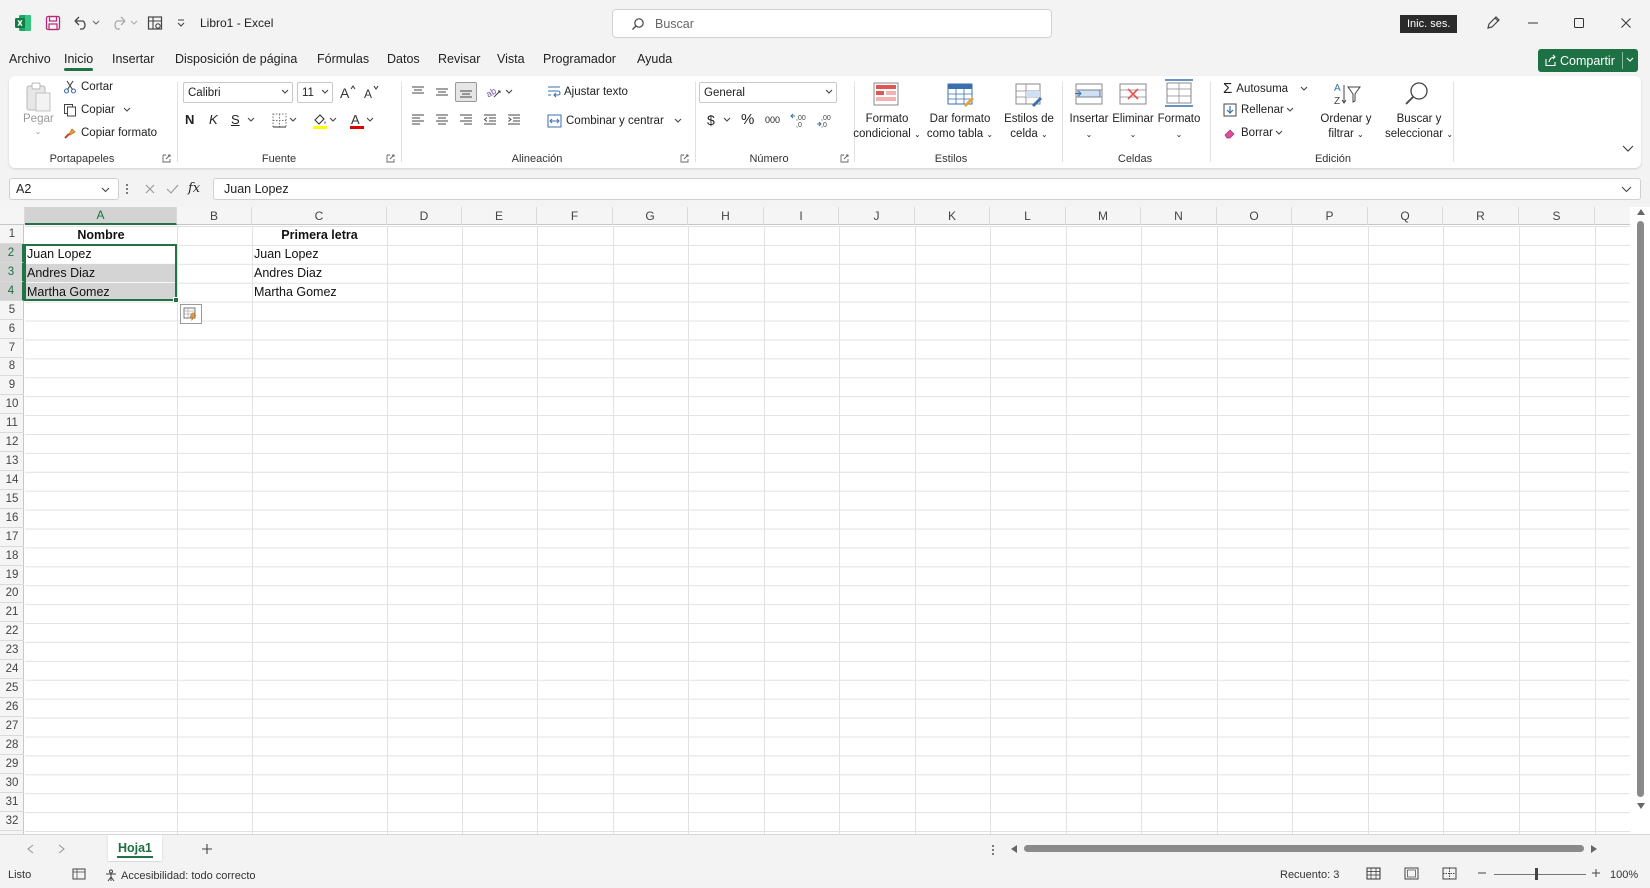 The image size is (1650, 888). What do you see at coordinates (466, 92) in the screenshot?
I see `align-bottom-icon` at bounding box center [466, 92].